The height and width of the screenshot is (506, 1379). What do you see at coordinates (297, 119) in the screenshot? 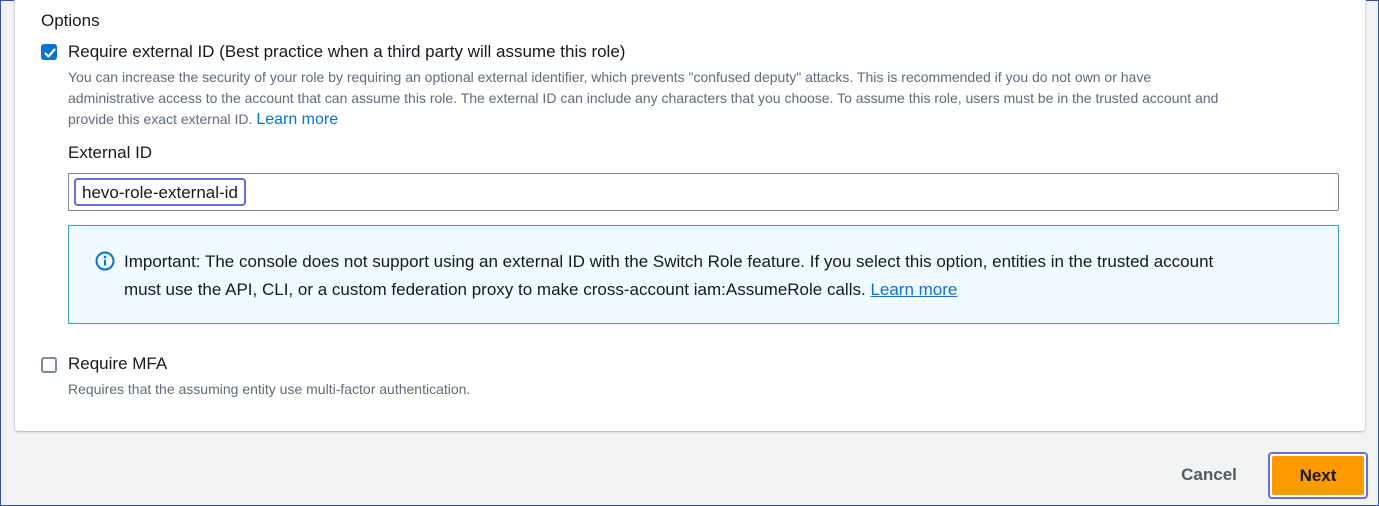
I see `learn-more-link: Learn more` at bounding box center [297, 119].